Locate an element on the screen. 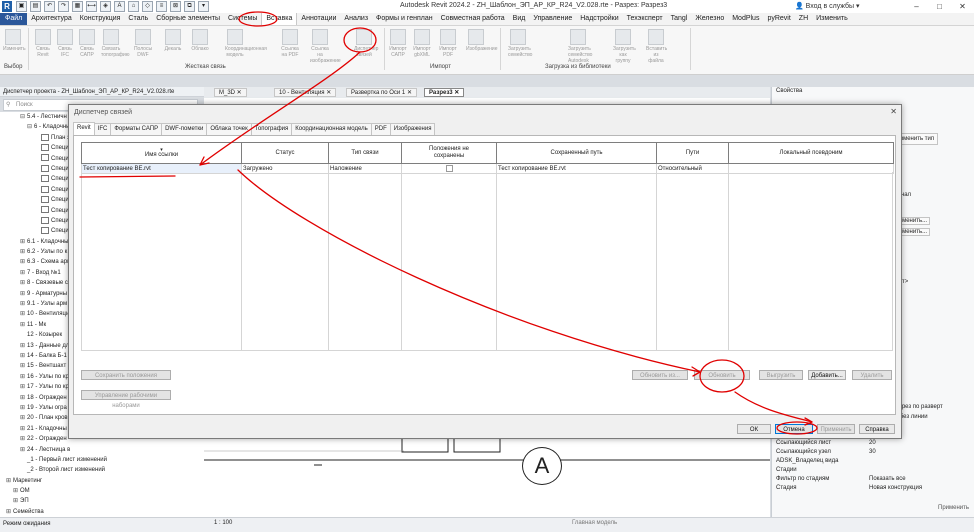  menu-tab-13: Надстройки is located at coordinates (599, 19).